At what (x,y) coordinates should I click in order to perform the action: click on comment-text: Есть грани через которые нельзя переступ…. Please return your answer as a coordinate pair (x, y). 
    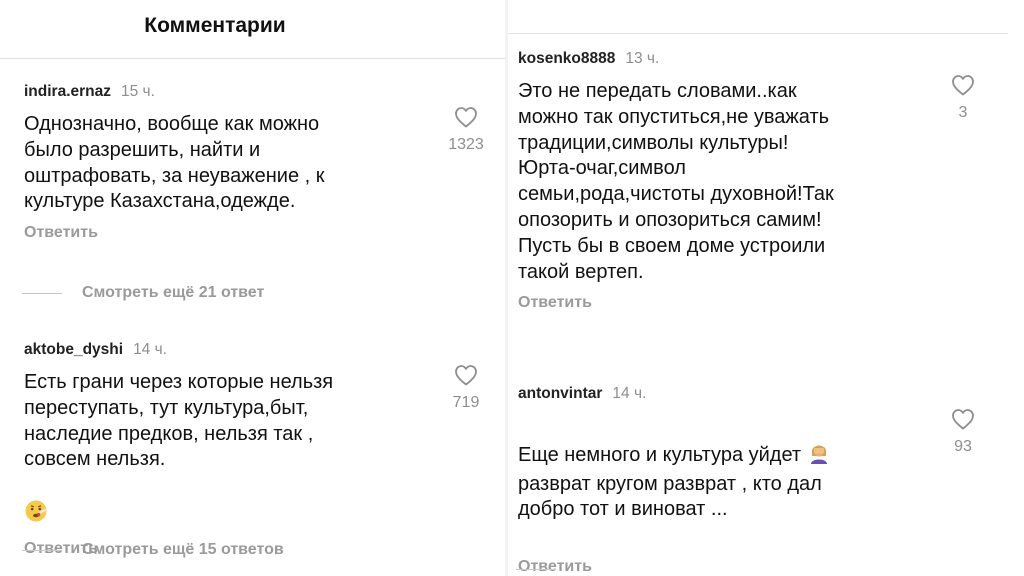
    Looking at the image, I should click on (229, 450).